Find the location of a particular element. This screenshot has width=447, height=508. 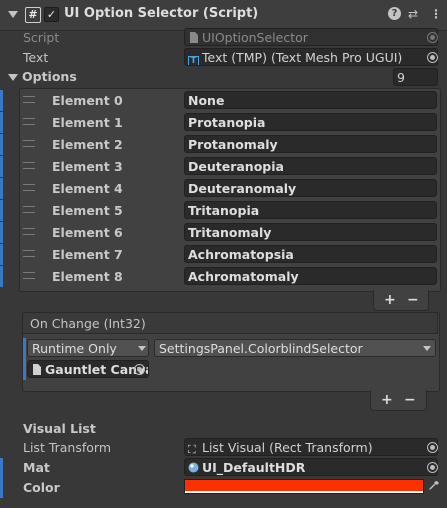

event-footer: + − is located at coordinates (398, 400).